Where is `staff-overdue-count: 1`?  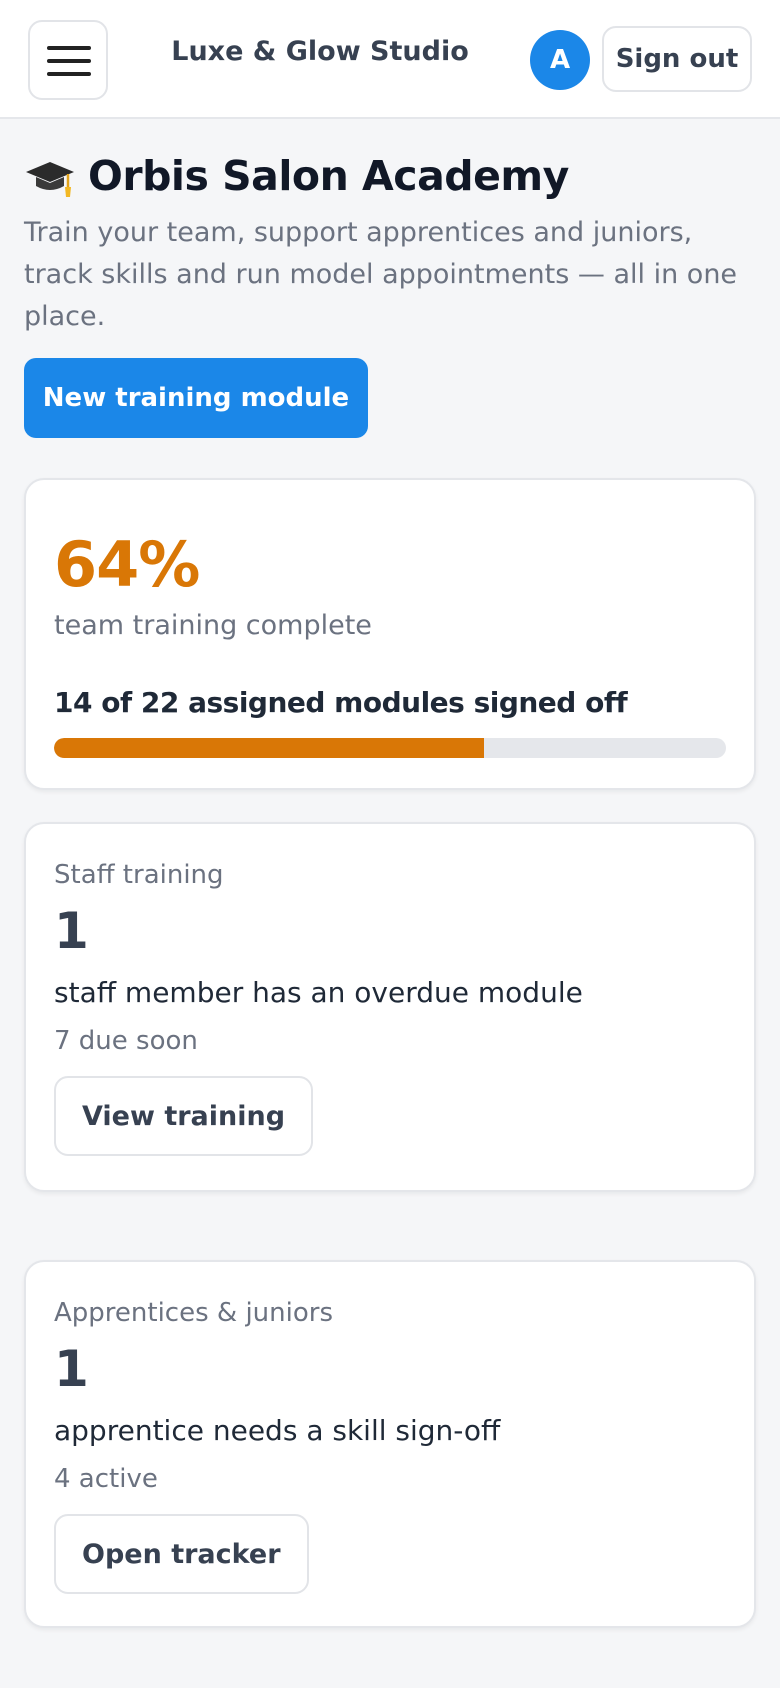
staff-overdue-count: 1 is located at coordinates (71, 931).